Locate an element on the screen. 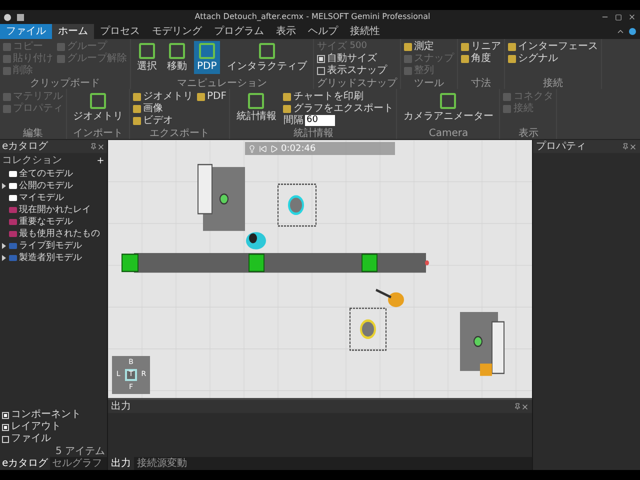 This screenshot has height=480, width=640. group-label: Camera is located at coordinates (449, 133).